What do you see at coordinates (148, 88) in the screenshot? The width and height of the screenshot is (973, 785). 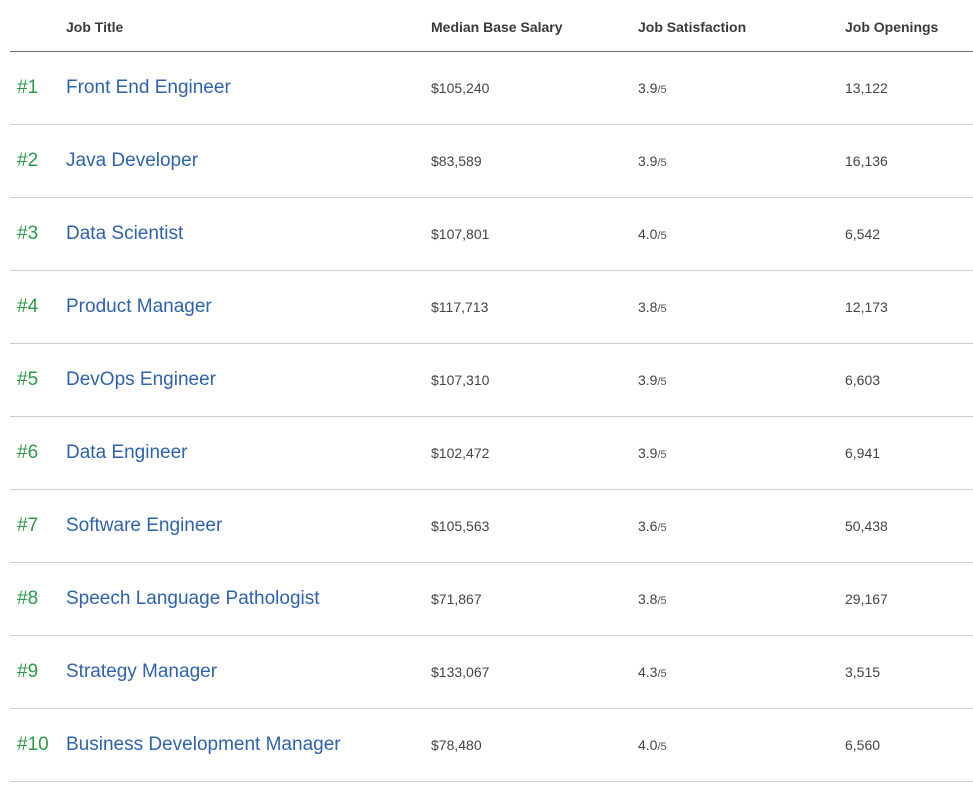 I see `job-title-link: Front End Engineer` at bounding box center [148, 88].